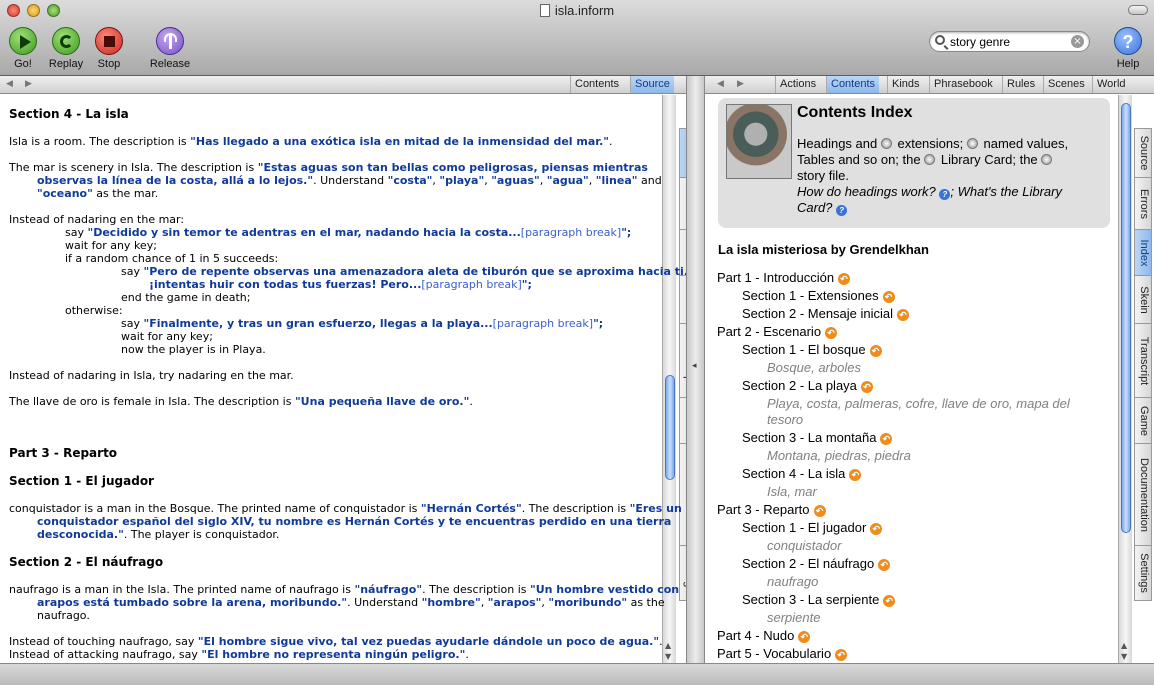 This screenshot has width=1154, height=685. What do you see at coordinates (818, 295) in the screenshot?
I see `index-section: Section 1 - Extensiones ↶` at bounding box center [818, 295].